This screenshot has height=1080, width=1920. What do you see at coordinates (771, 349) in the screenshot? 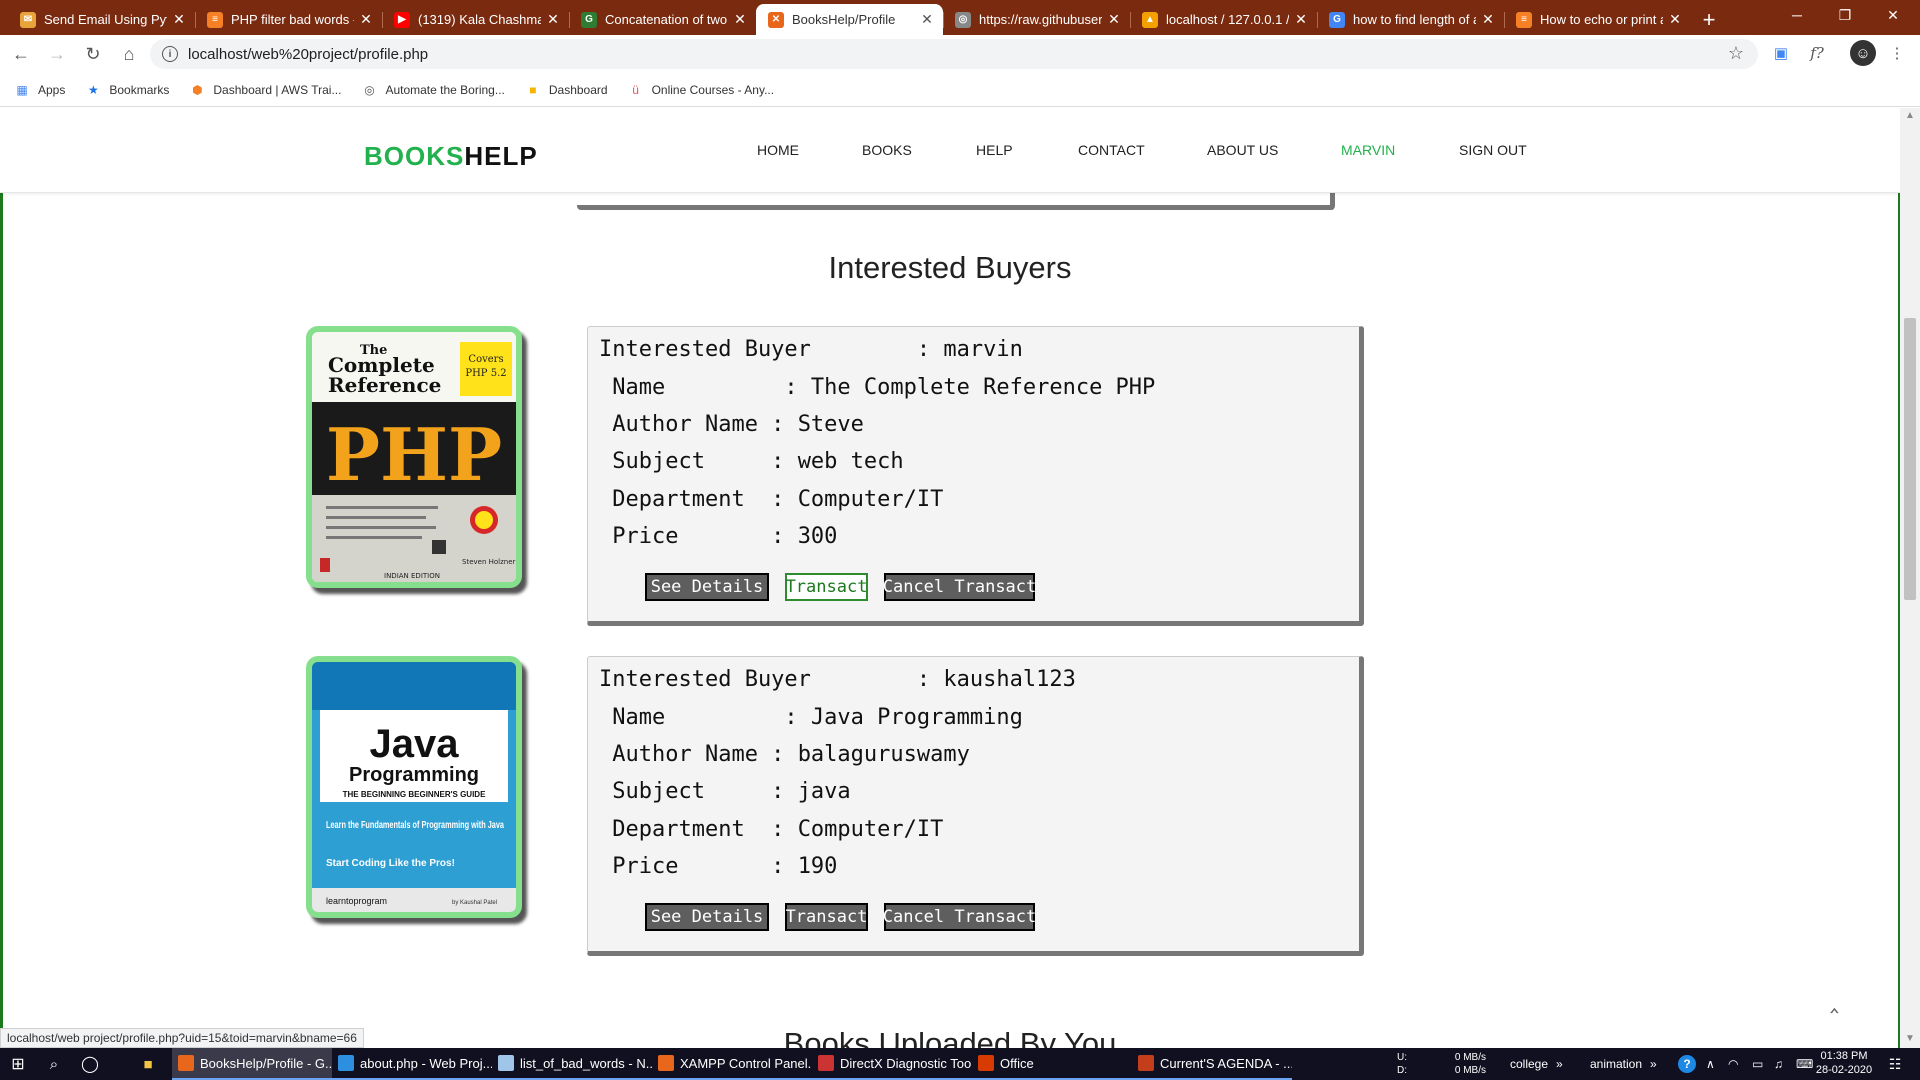
I see `buyer-label: Interested Buyer :` at bounding box center [771, 349].